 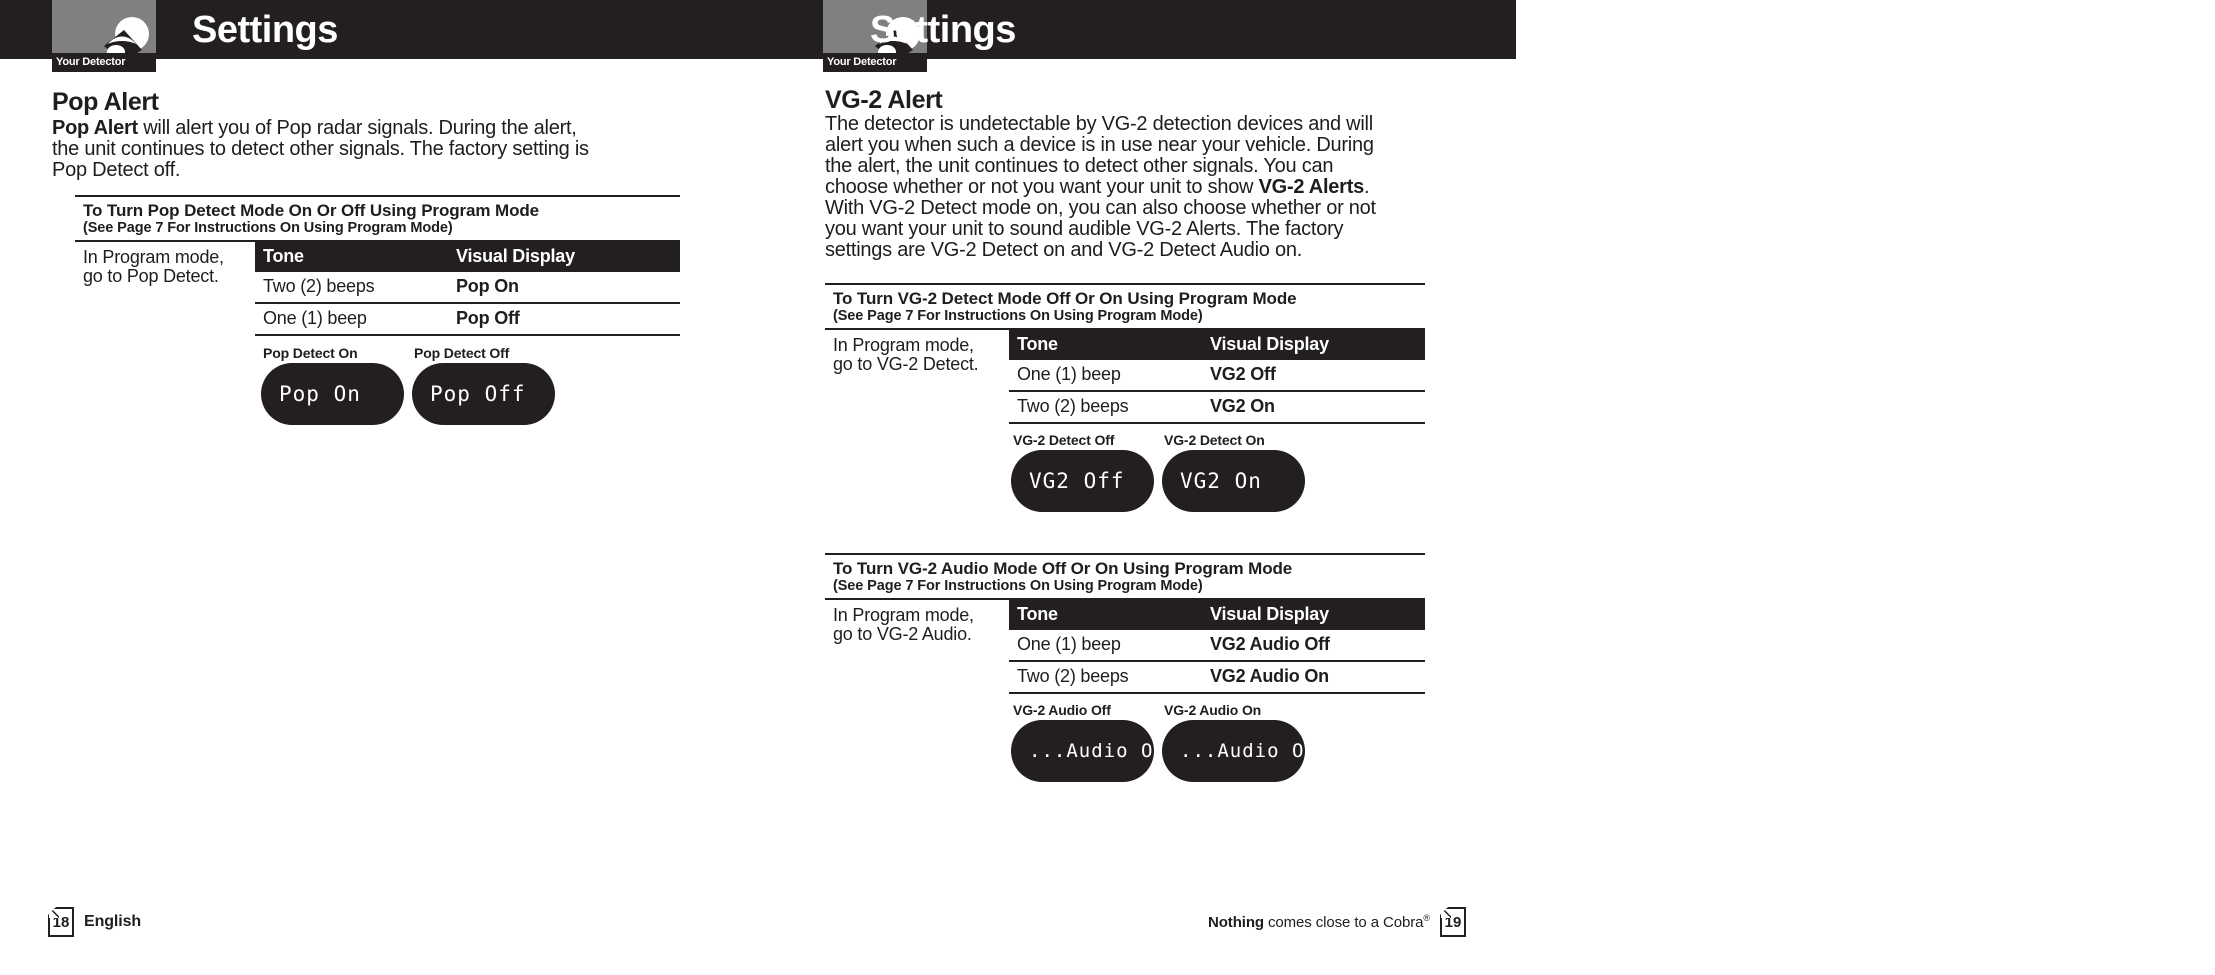 I want to click on page-title-pop-alert: Pop Alert, so click(x=105, y=102).